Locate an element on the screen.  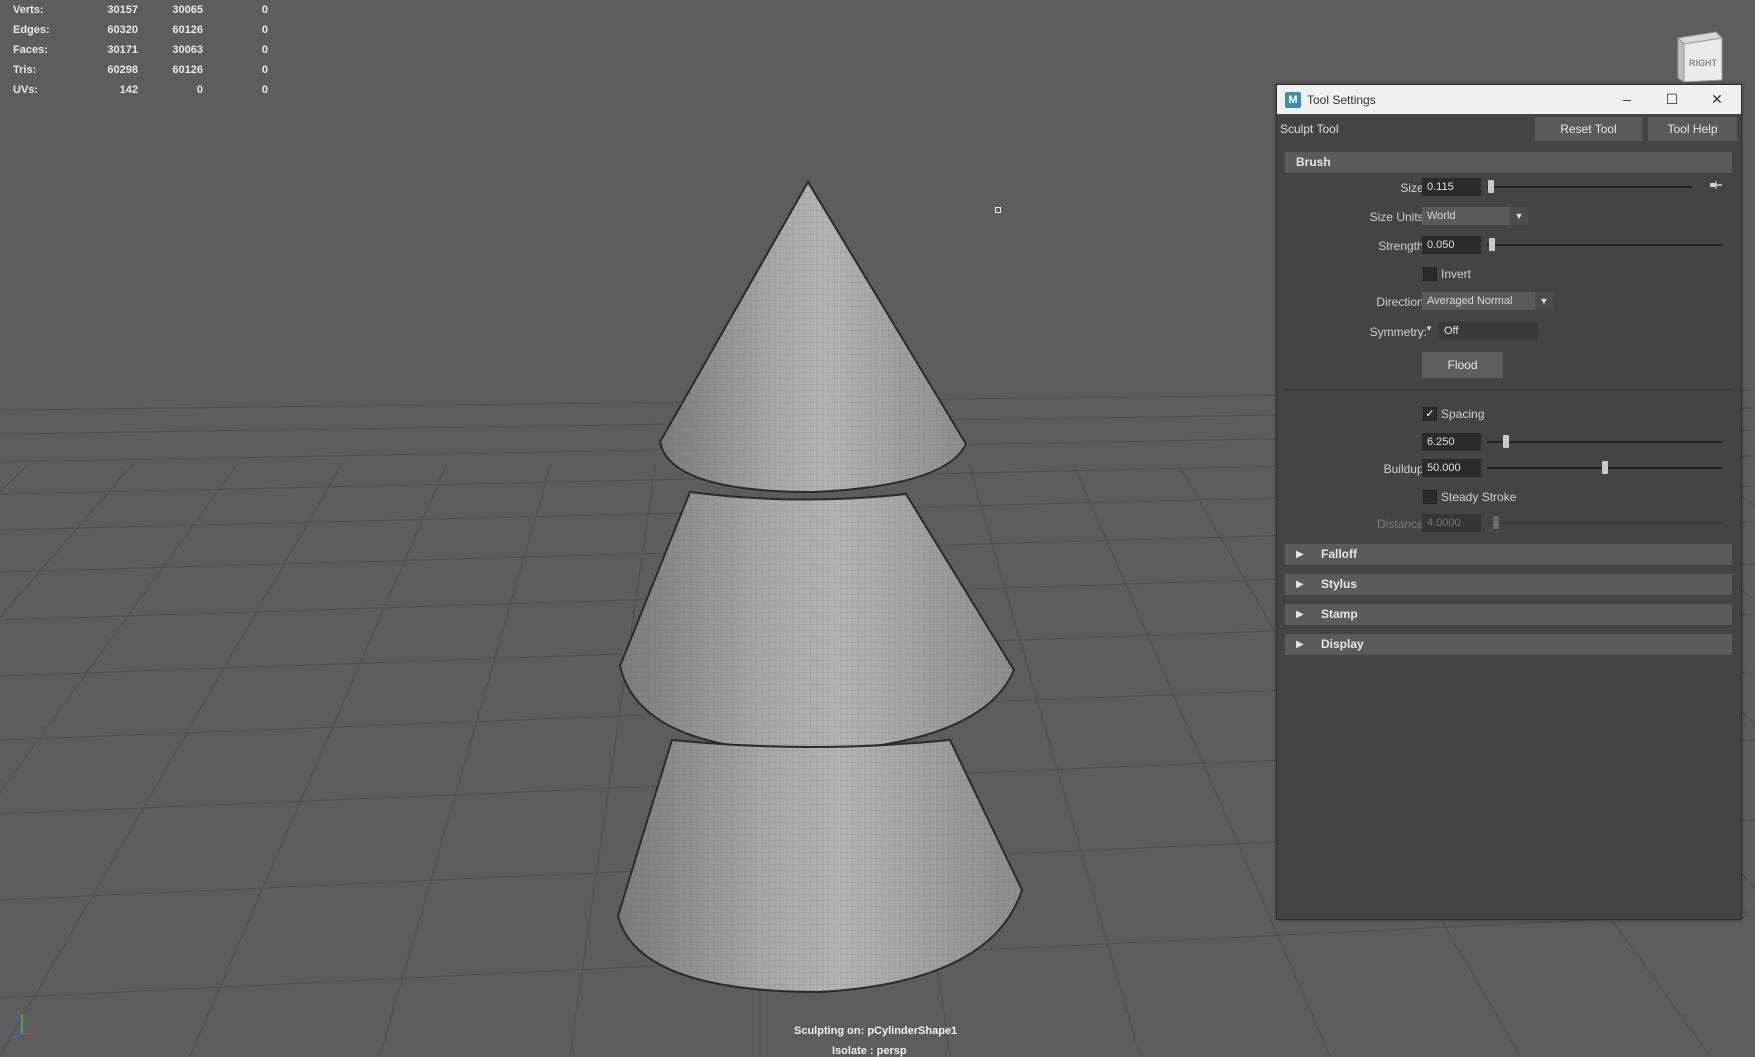
viewcube-icon: RIGHT is located at coordinates (1700, 56).